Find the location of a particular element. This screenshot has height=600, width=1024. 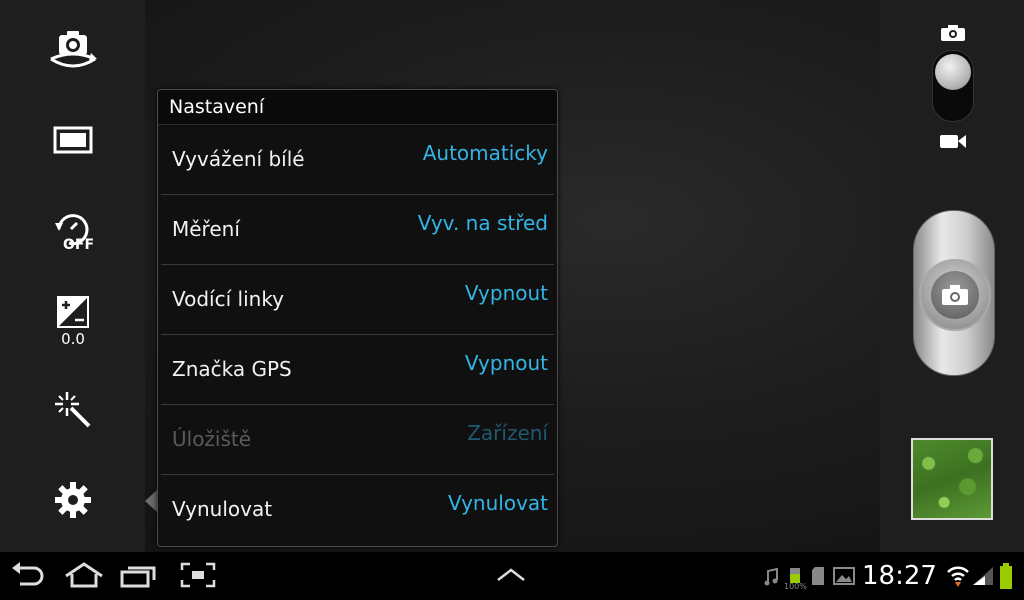

exposure-button: 0.0 is located at coordinates (73, 322).